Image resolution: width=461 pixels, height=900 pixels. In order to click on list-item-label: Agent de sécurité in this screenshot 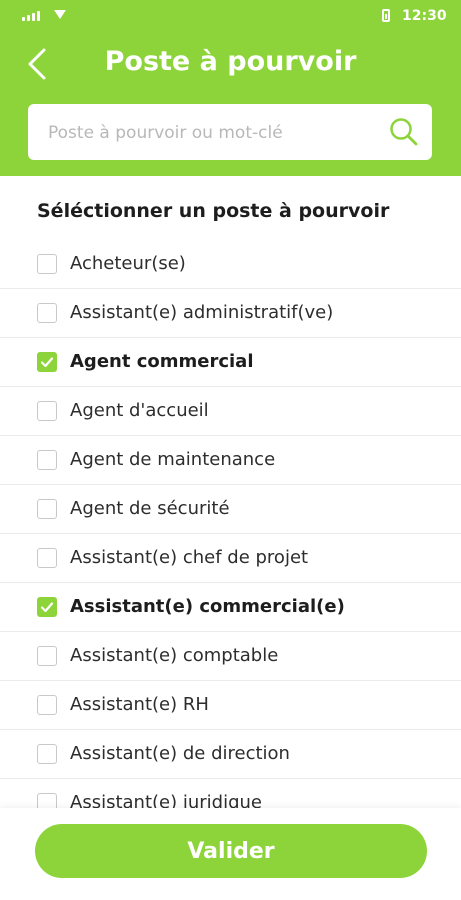, I will do `click(150, 508)`.